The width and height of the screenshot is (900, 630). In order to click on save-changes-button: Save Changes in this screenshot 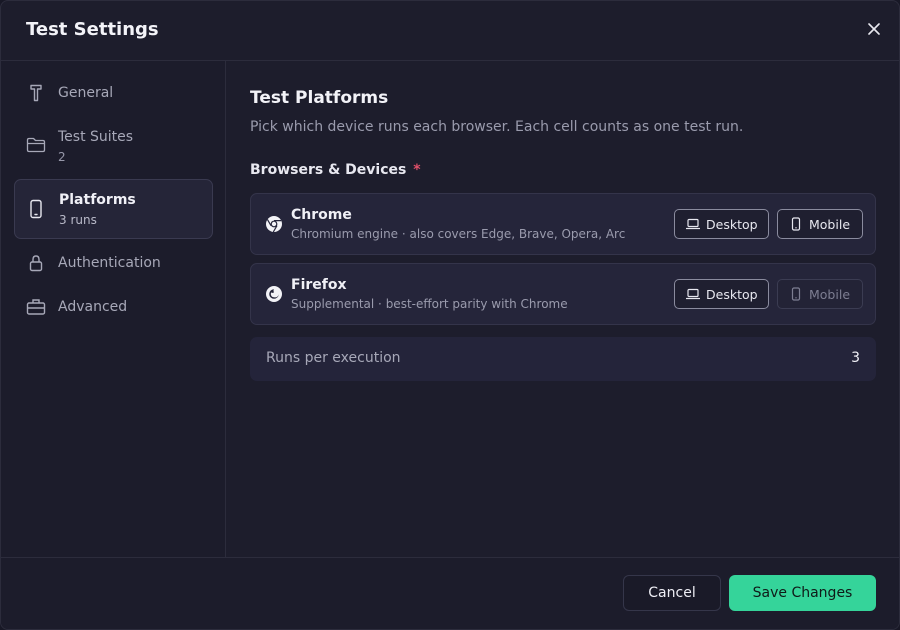, I will do `click(802, 593)`.